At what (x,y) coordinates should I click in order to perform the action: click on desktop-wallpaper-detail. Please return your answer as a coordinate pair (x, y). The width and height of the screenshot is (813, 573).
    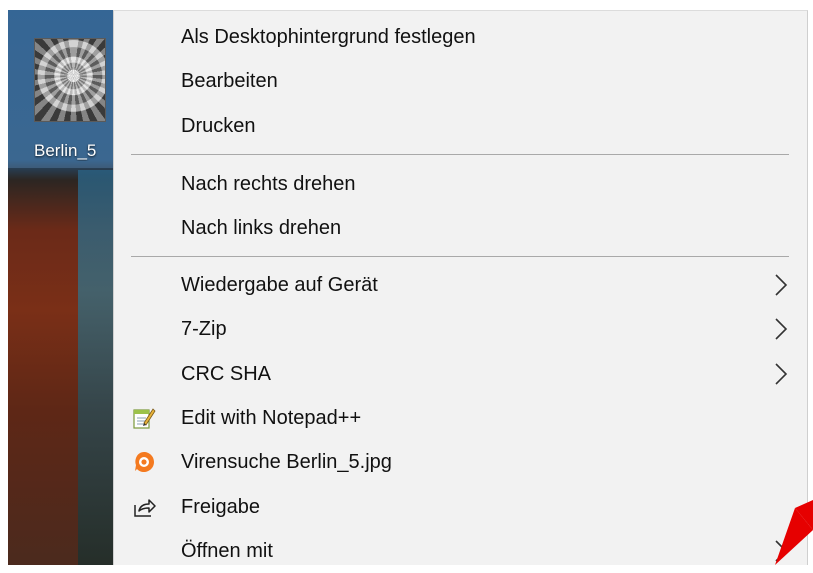
    Looking at the image, I should click on (95, 367).